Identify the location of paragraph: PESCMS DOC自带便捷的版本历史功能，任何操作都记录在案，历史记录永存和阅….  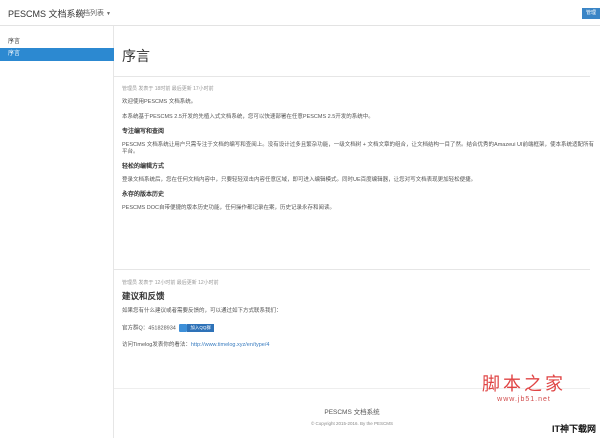
(228, 208).